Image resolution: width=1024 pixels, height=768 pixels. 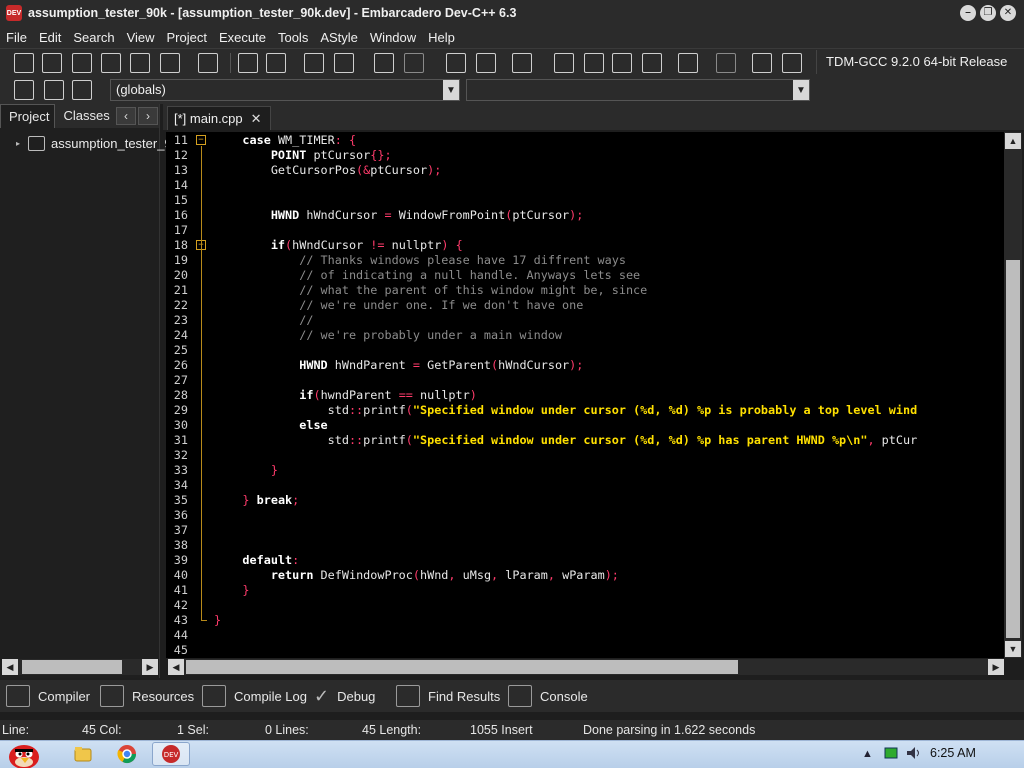 What do you see at coordinates (585, 530) in the screenshot?
I see `code-line: 37` at bounding box center [585, 530].